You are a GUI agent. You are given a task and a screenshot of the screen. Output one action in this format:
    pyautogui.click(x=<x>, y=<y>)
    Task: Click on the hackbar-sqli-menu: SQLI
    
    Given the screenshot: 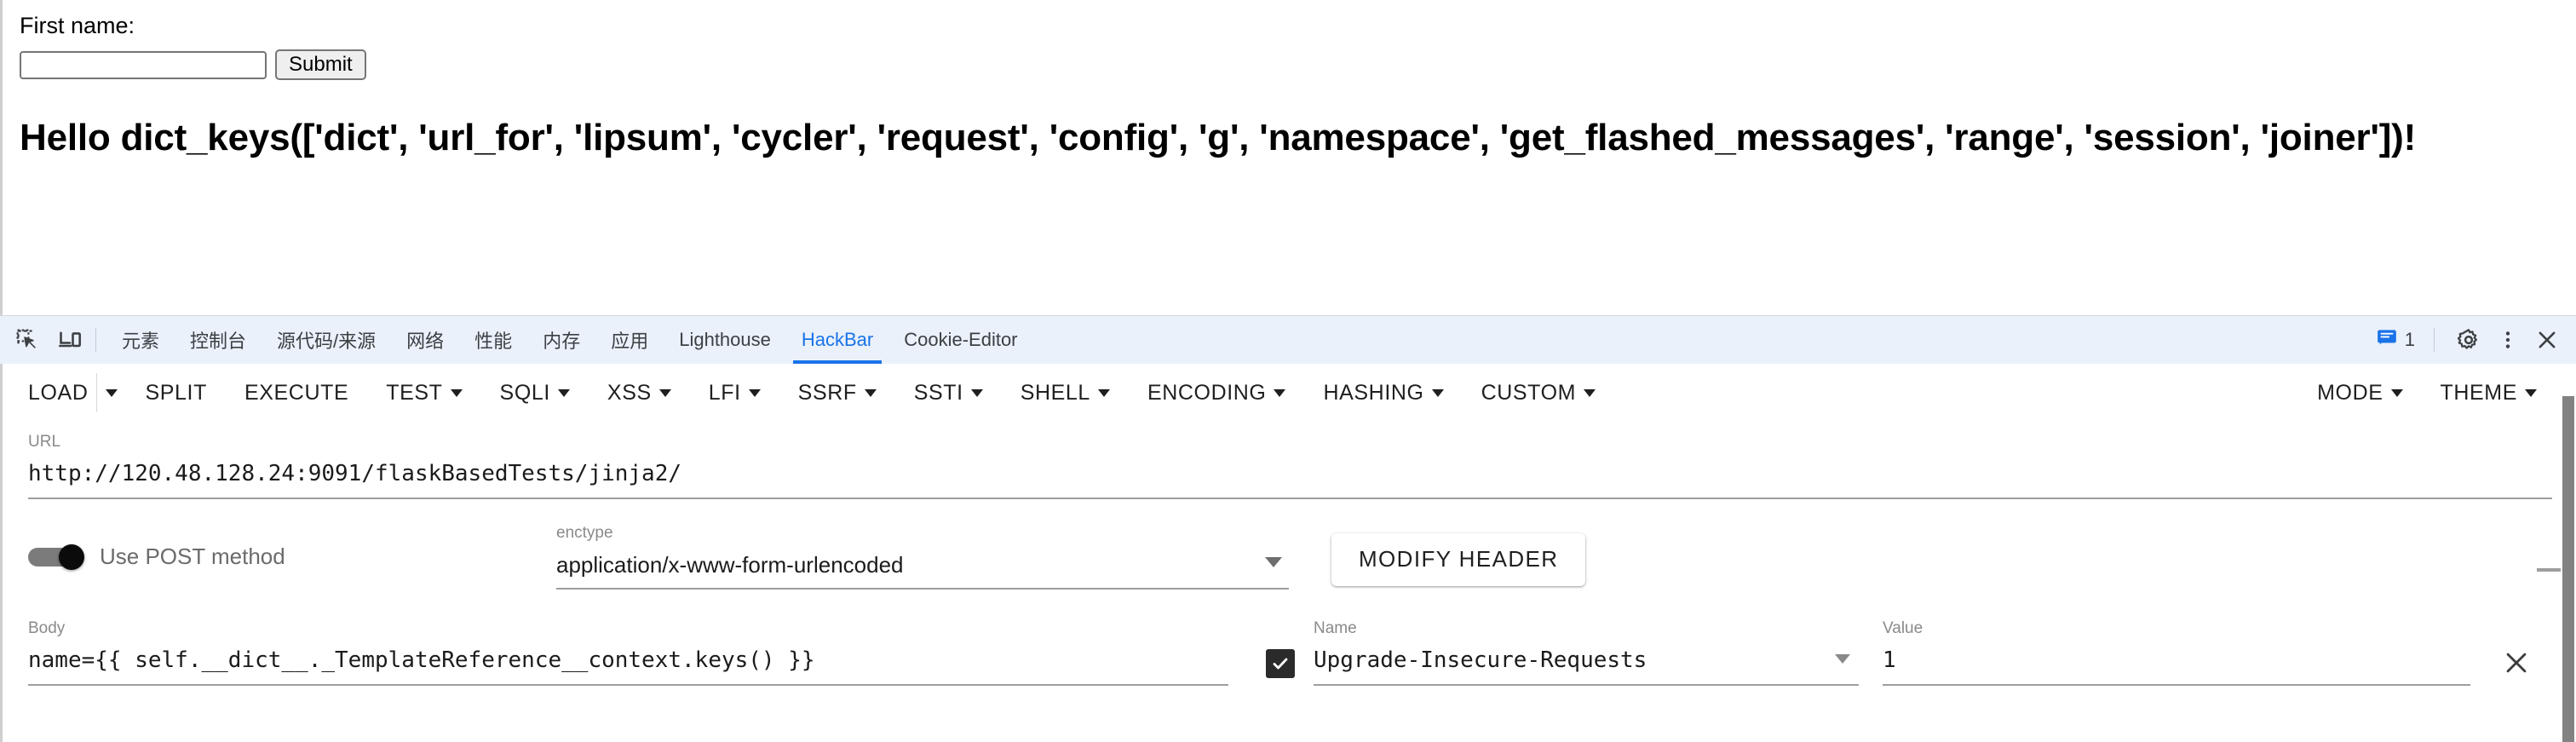 What is the action you would take?
    pyautogui.click(x=535, y=392)
    